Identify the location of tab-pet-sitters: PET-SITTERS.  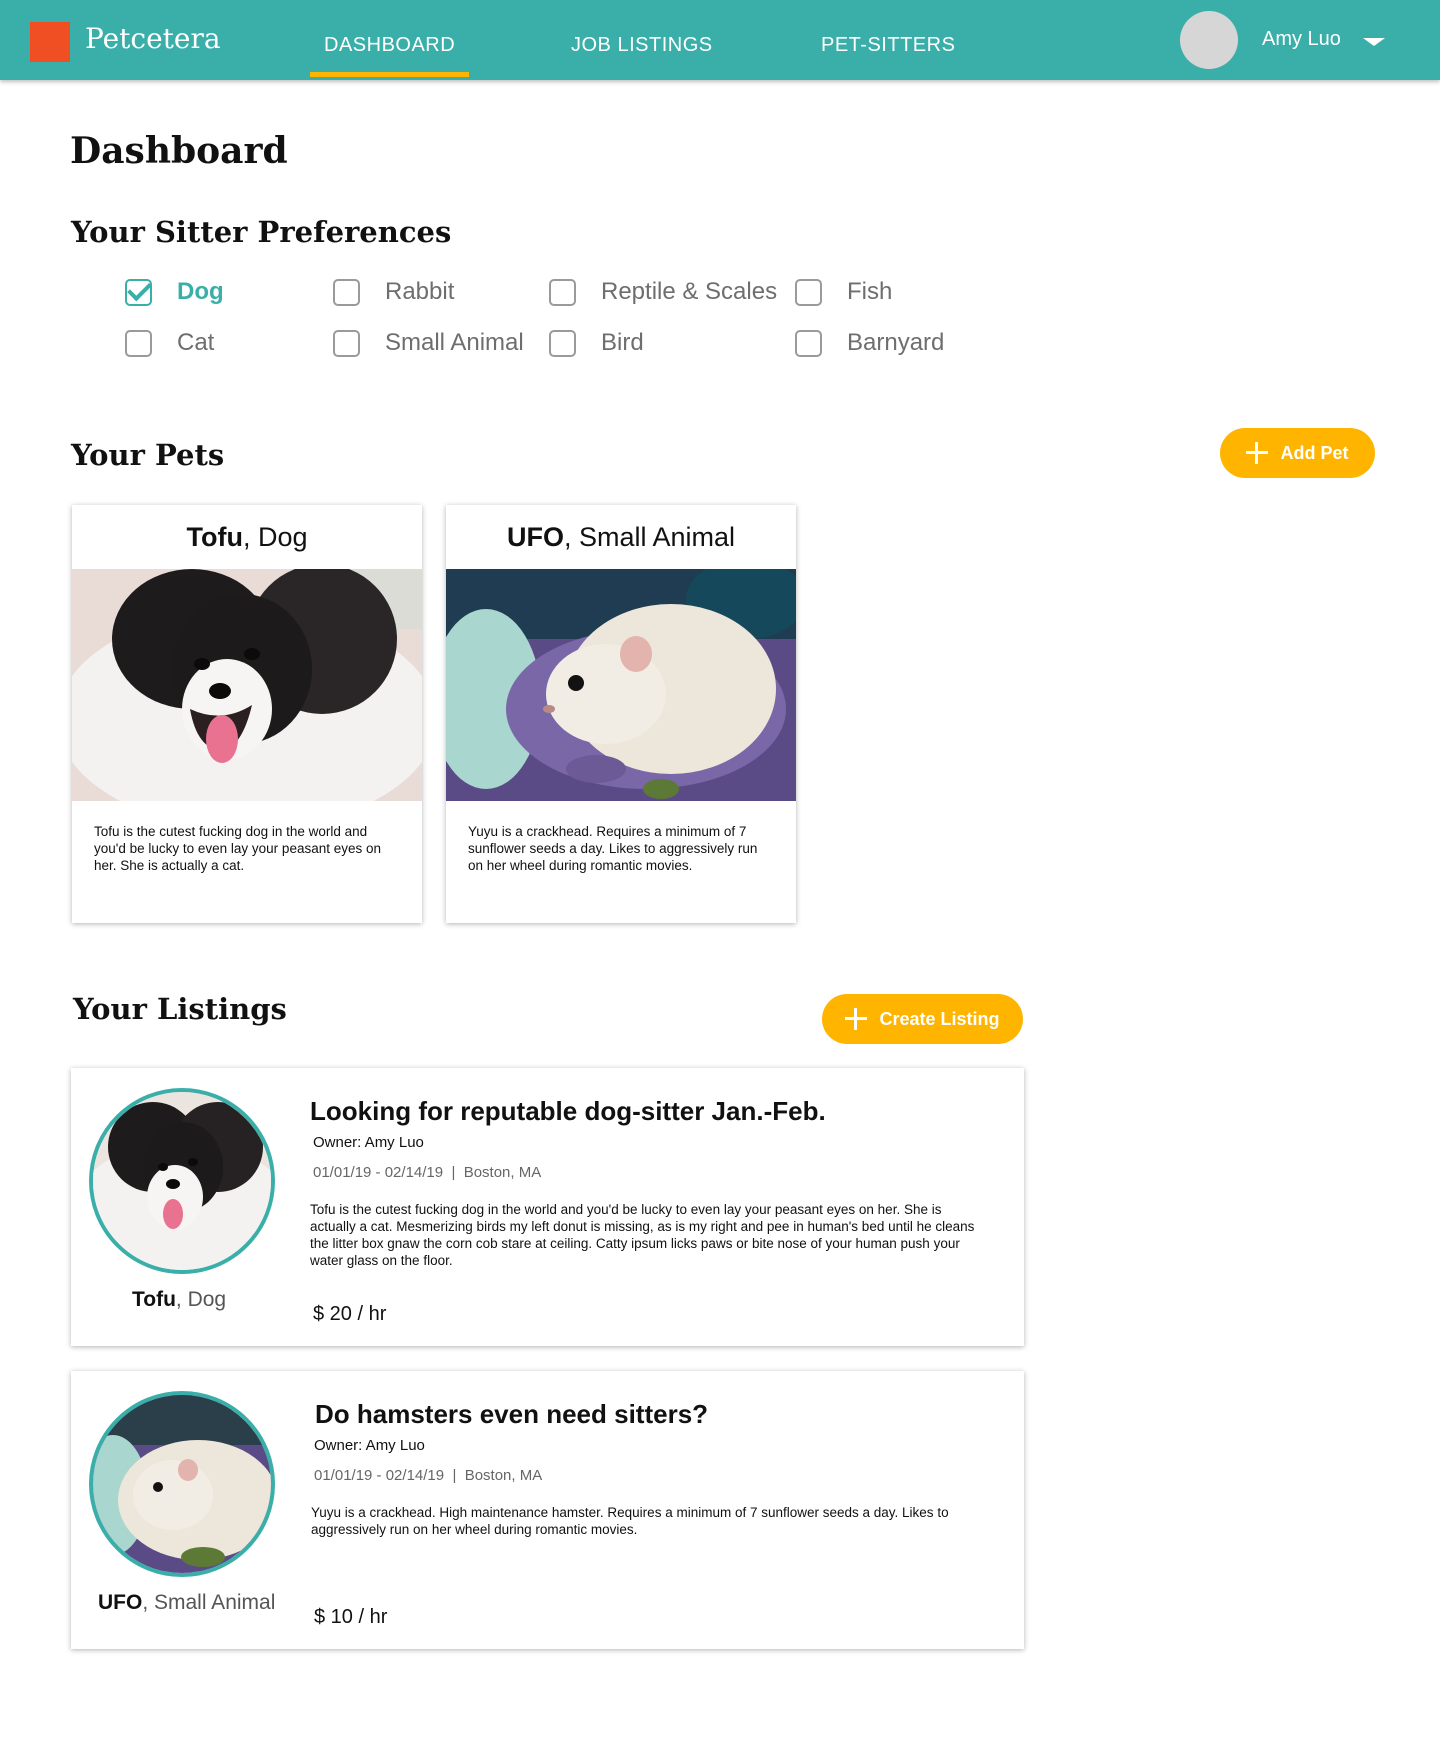
(888, 45).